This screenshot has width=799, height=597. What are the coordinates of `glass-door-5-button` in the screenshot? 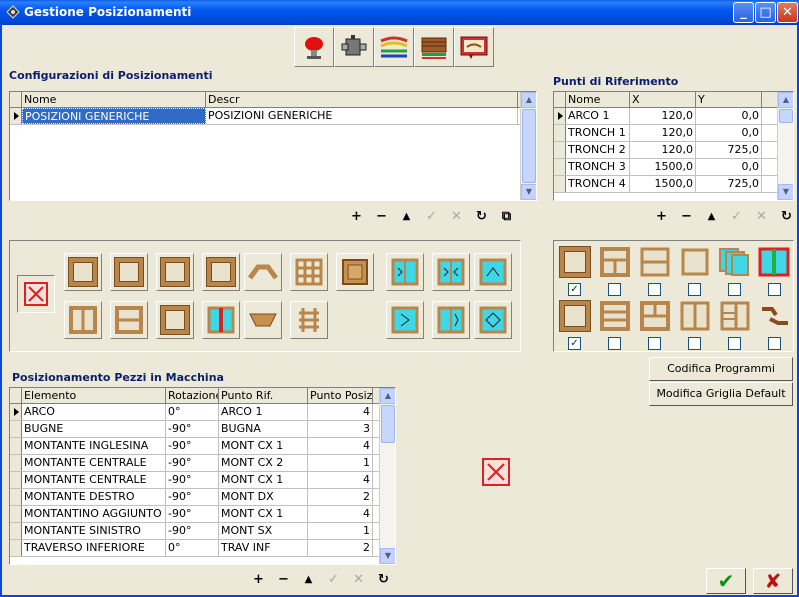 It's located at (451, 320).